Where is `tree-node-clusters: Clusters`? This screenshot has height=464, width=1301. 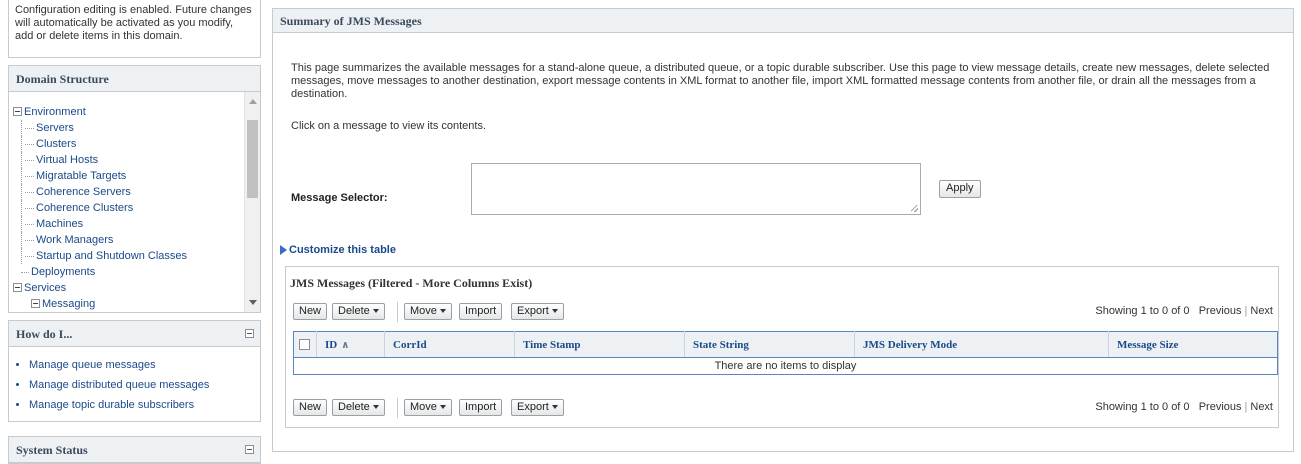
tree-node-clusters: Clusters is located at coordinates (136, 144).